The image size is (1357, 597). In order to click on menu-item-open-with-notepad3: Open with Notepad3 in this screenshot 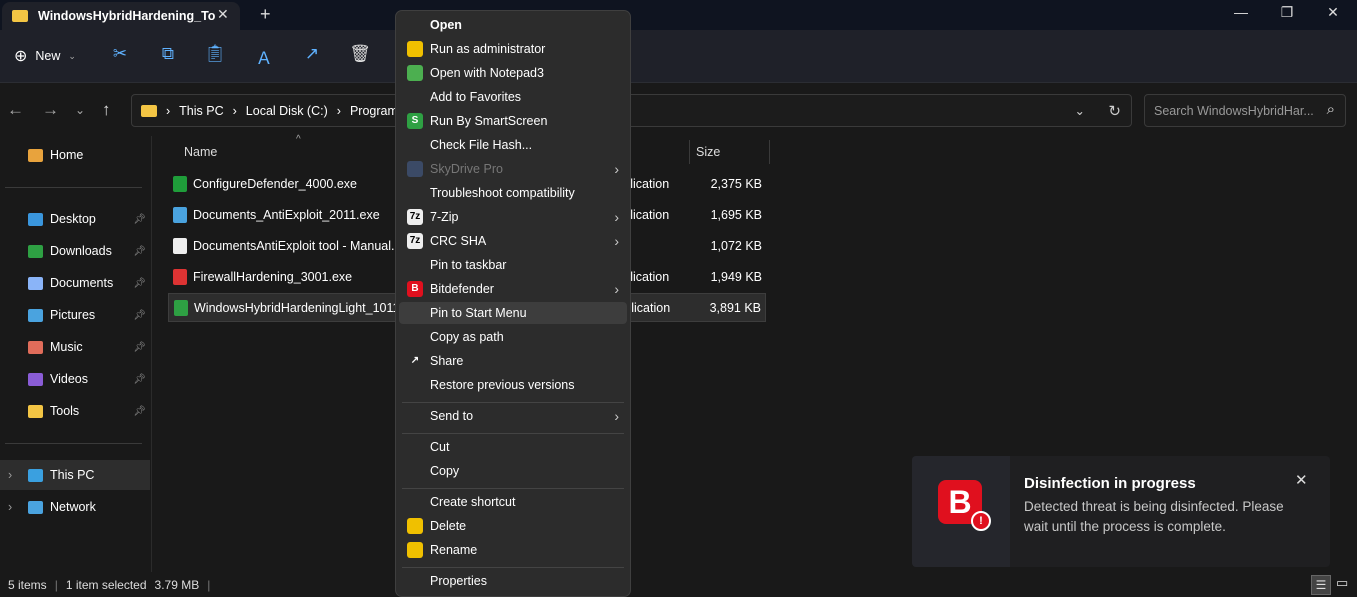, I will do `click(513, 73)`.